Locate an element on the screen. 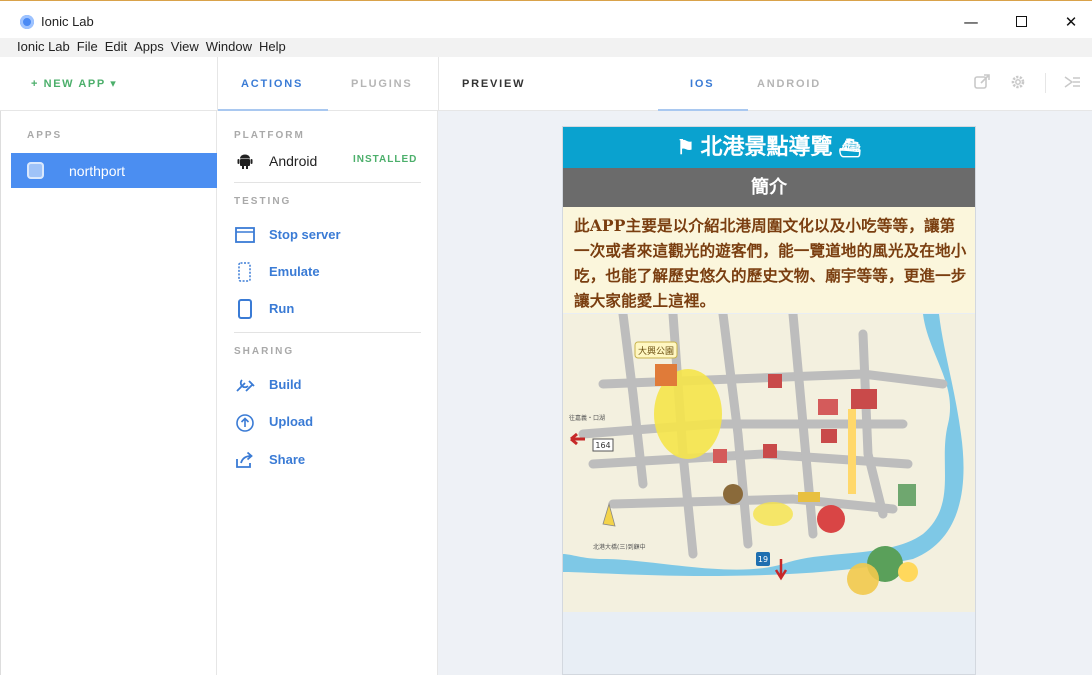 This screenshot has width=1092, height=675. external-link-icon is located at coordinates (982, 82).